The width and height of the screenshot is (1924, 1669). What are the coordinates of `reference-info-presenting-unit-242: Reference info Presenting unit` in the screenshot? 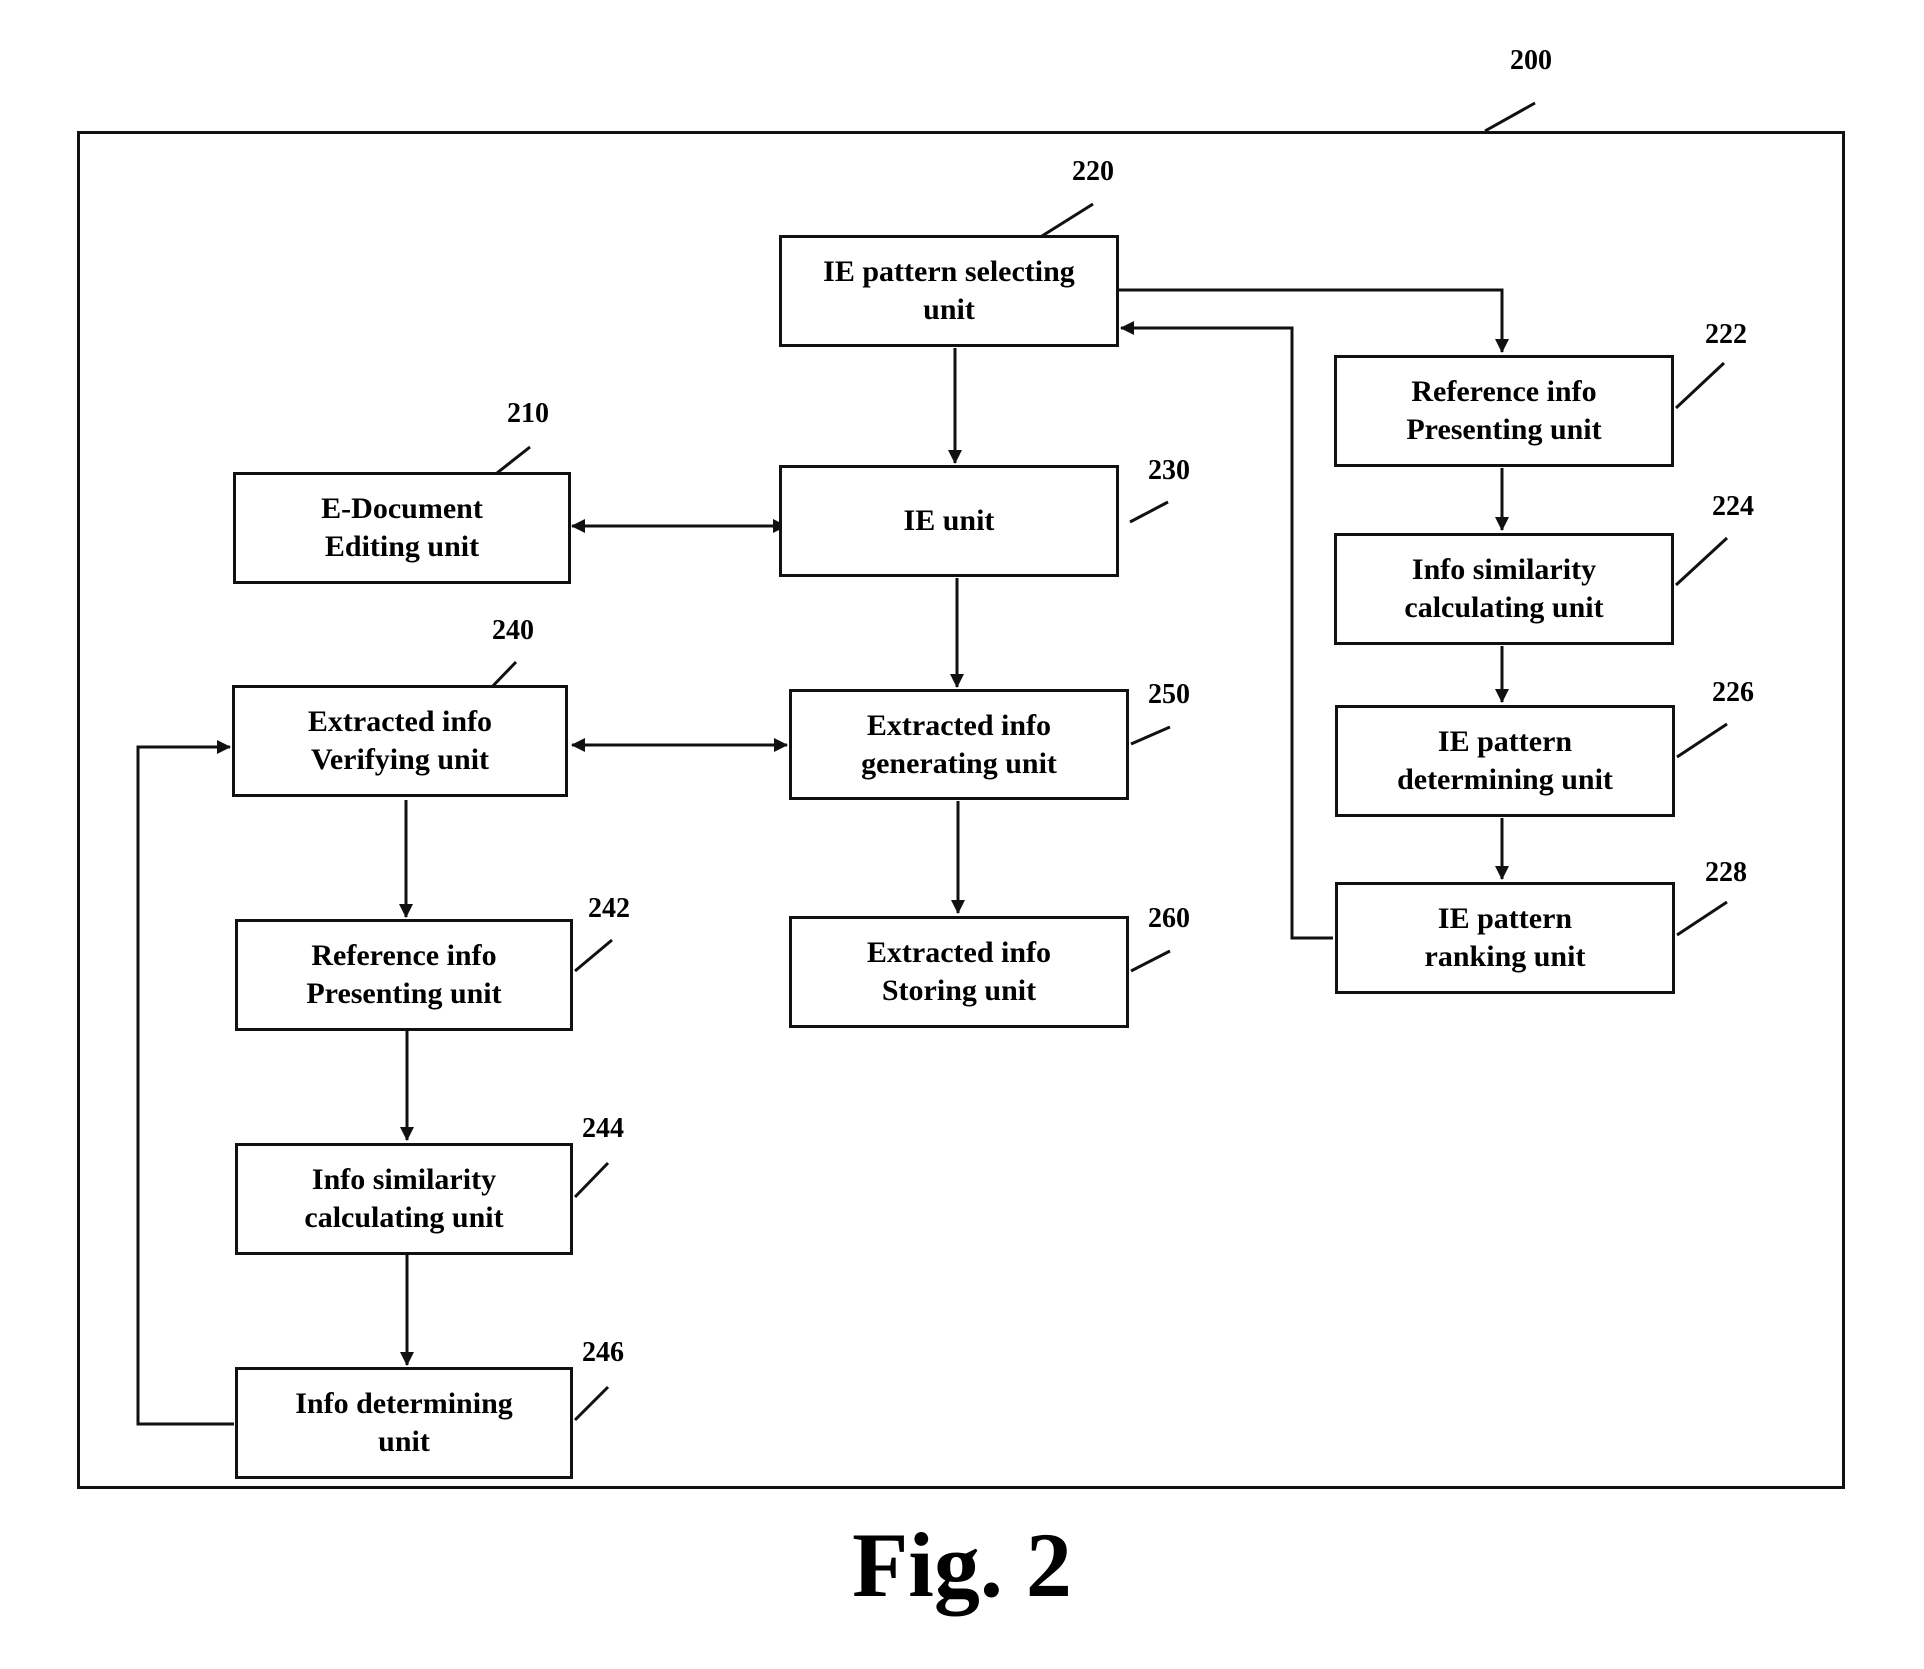 It's located at (404, 975).